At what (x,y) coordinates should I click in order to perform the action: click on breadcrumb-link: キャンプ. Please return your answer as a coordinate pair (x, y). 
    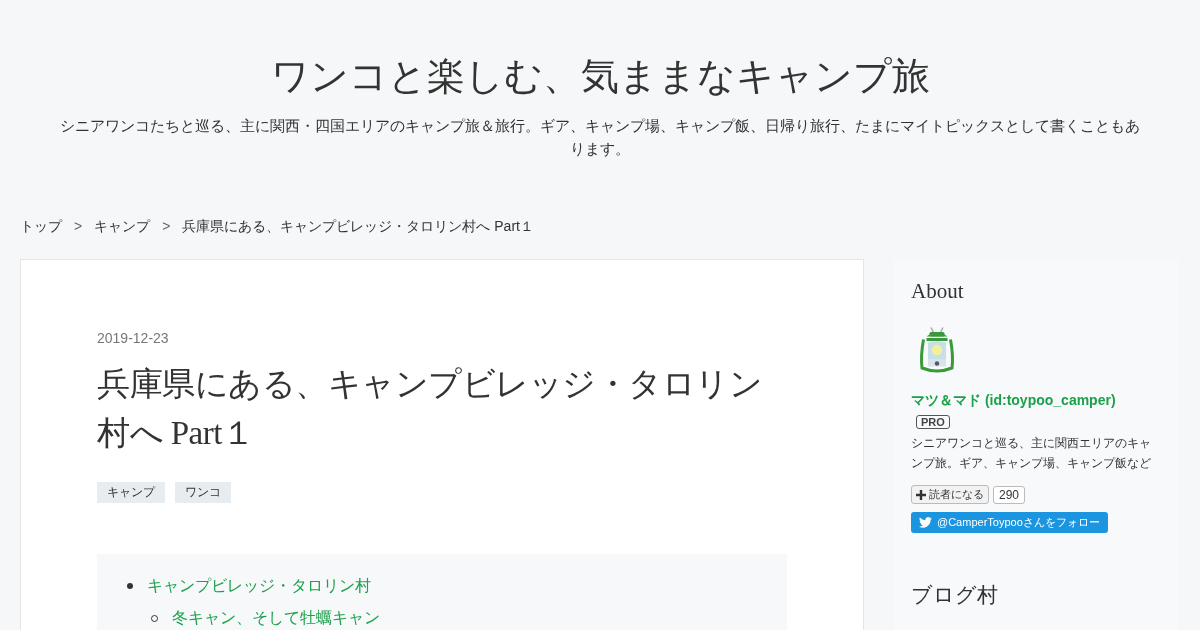
    Looking at the image, I should click on (122, 227).